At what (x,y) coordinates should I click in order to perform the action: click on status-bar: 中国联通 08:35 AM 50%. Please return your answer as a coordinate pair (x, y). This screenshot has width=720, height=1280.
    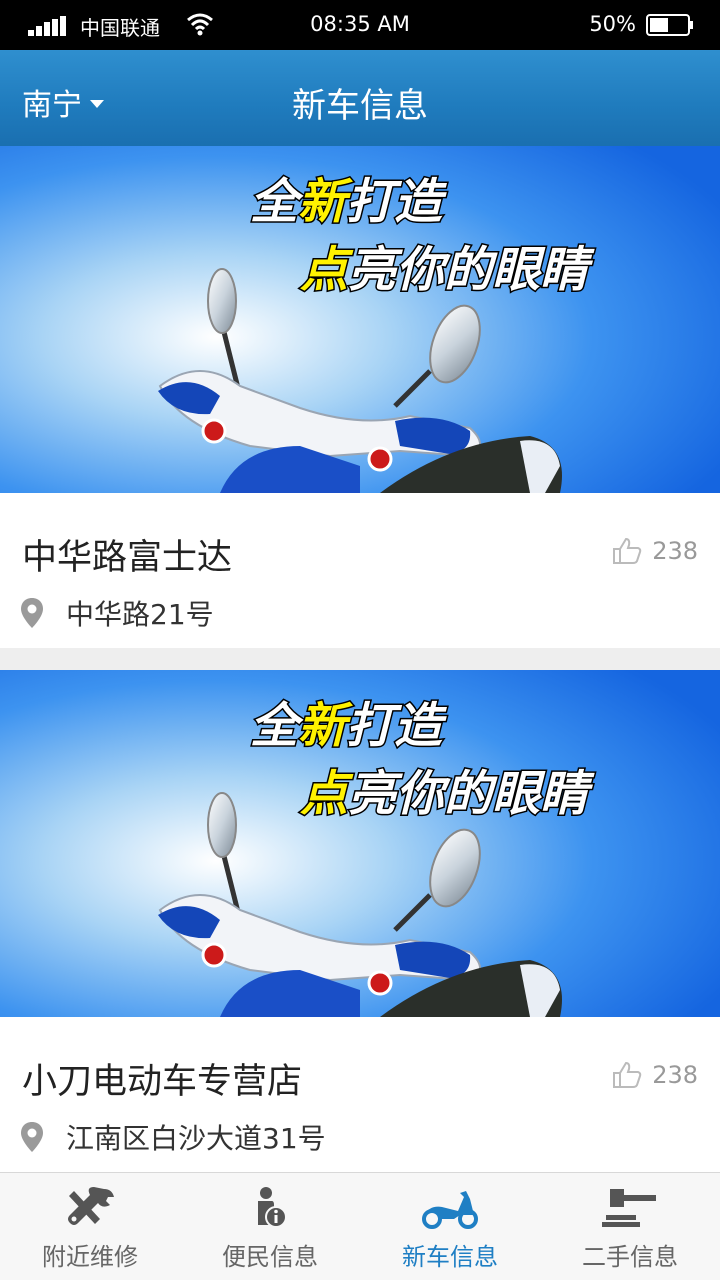
    Looking at the image, I should click on (360, 25).